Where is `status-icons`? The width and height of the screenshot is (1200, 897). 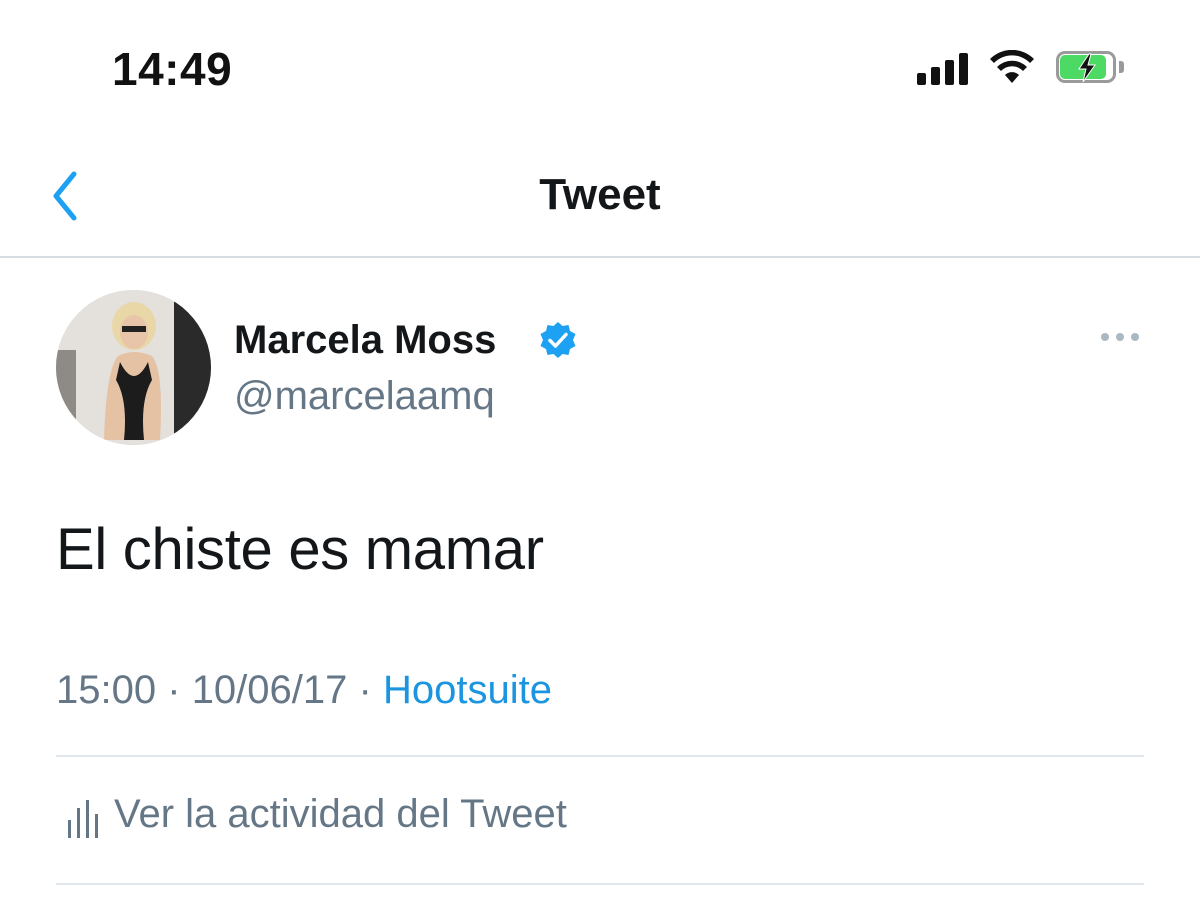
status-icons is located at coordinates (1020, 68).